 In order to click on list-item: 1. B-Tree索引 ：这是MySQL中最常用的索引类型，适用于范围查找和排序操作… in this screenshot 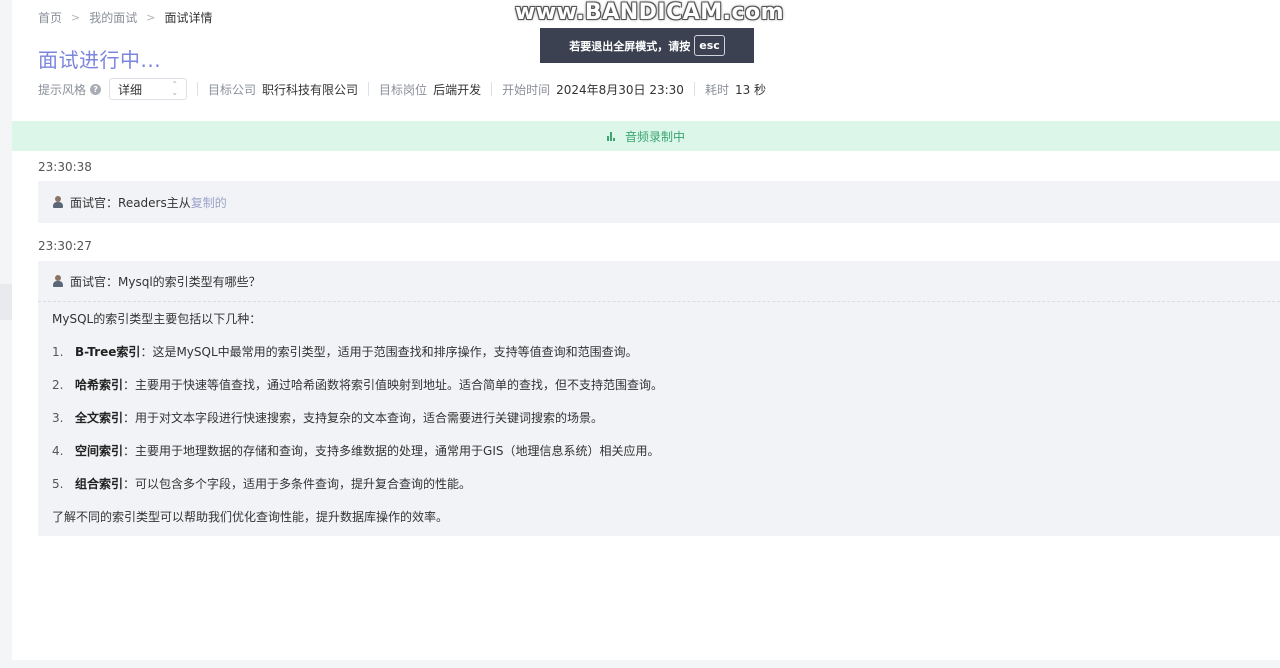, I will do `click(345, 352)`.